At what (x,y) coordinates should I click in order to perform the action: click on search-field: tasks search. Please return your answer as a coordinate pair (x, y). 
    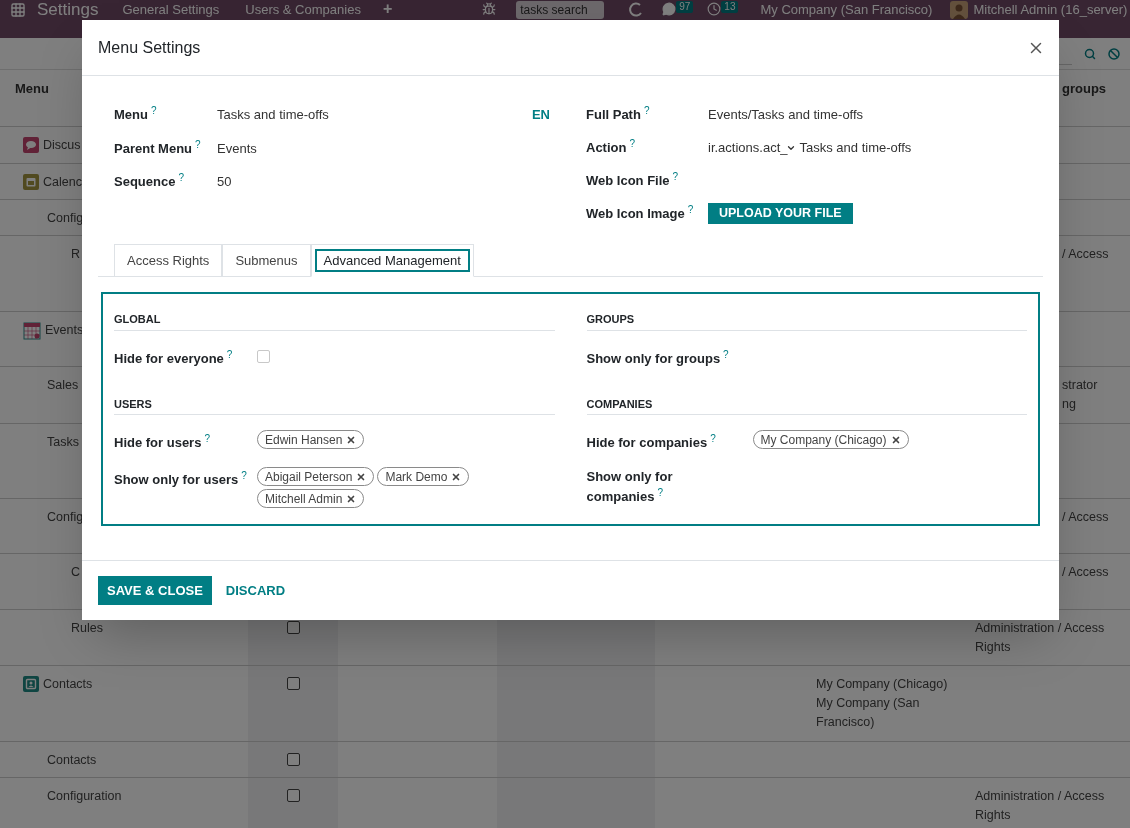
    Looking at the image, I should click on (560, 10).